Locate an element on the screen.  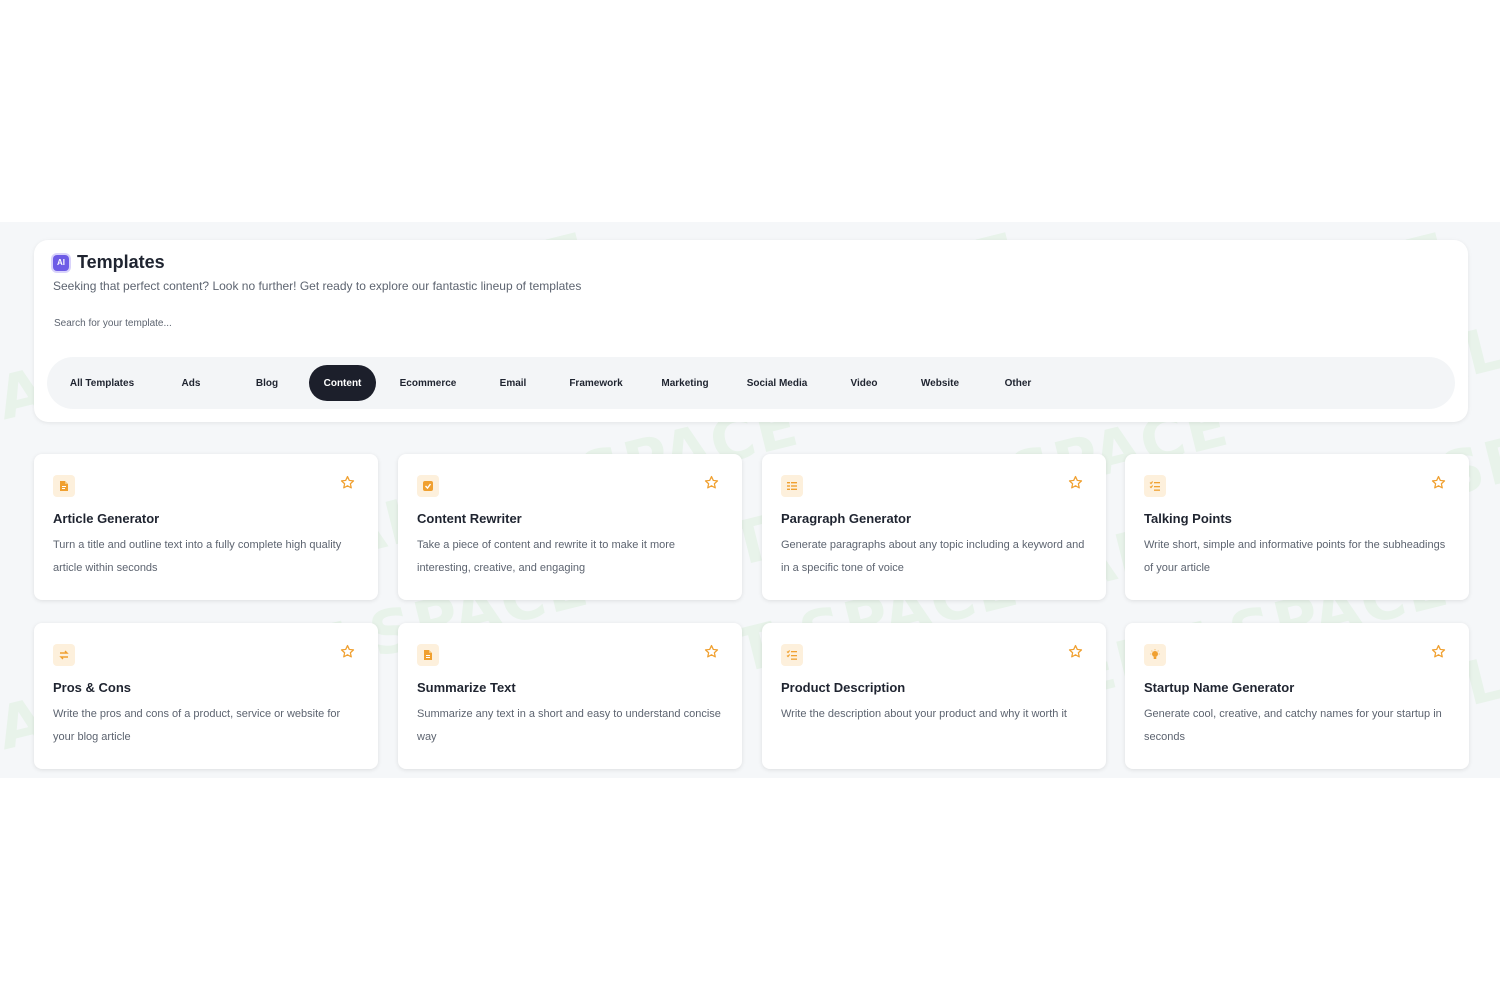
tab-ads: Ads is located at coordinates (191, 383).